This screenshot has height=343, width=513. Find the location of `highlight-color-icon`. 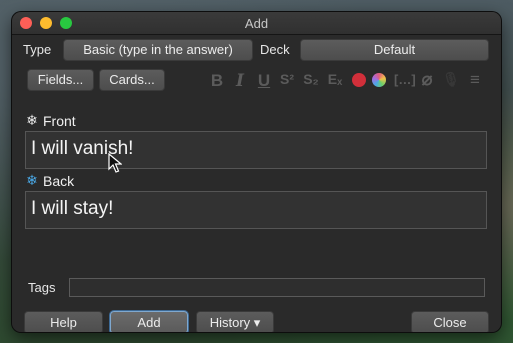

highlight-color-icon is located at coordinates (379, 80).